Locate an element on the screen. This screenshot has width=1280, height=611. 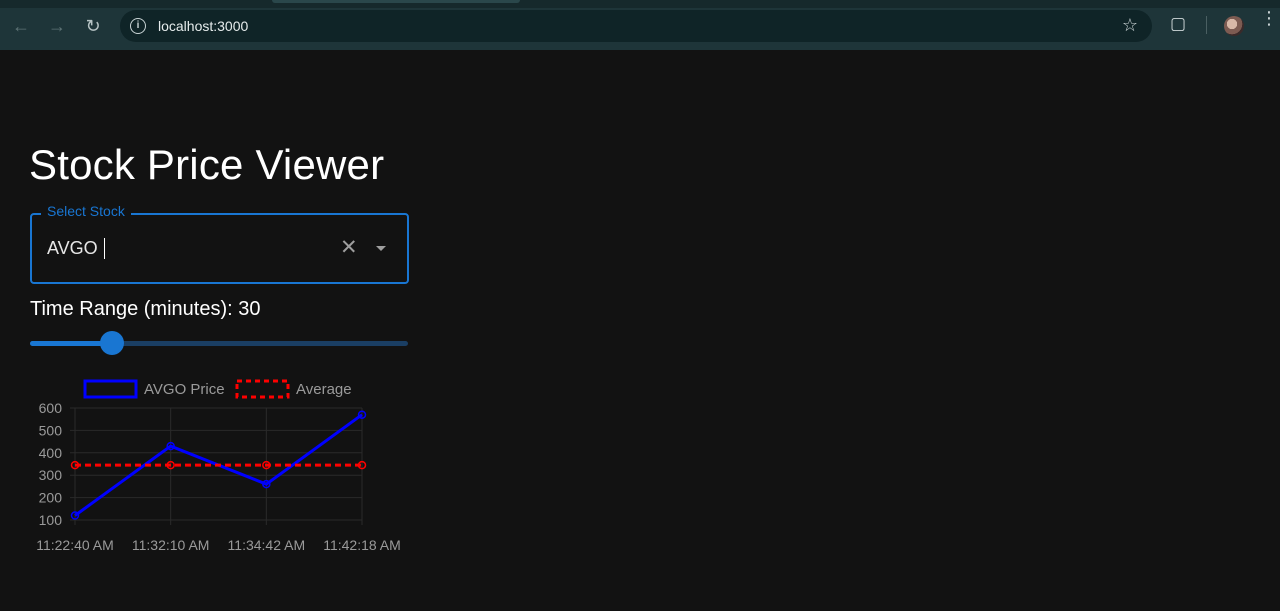
browser-toolbar: ← → ↻ i localhost:3000 ☆ ▢ ⋮ is located at coordinates (640, 25).